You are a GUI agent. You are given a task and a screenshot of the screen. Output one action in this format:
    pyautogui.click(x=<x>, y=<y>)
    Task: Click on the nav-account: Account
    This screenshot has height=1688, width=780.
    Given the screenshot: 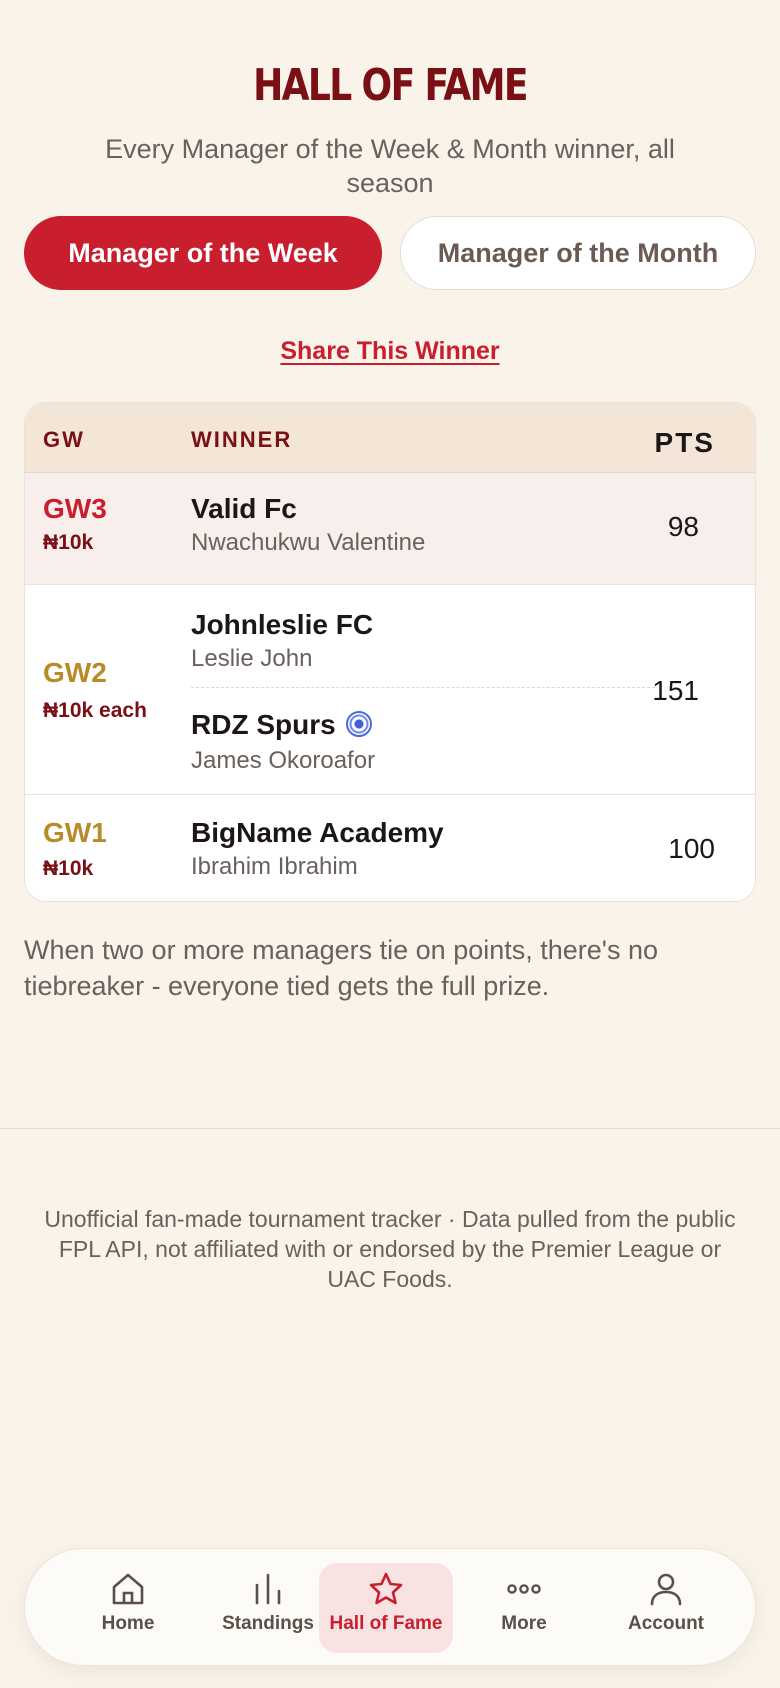 What is the action you would take?
    pyautogui.click(x=666, y=1608)
    